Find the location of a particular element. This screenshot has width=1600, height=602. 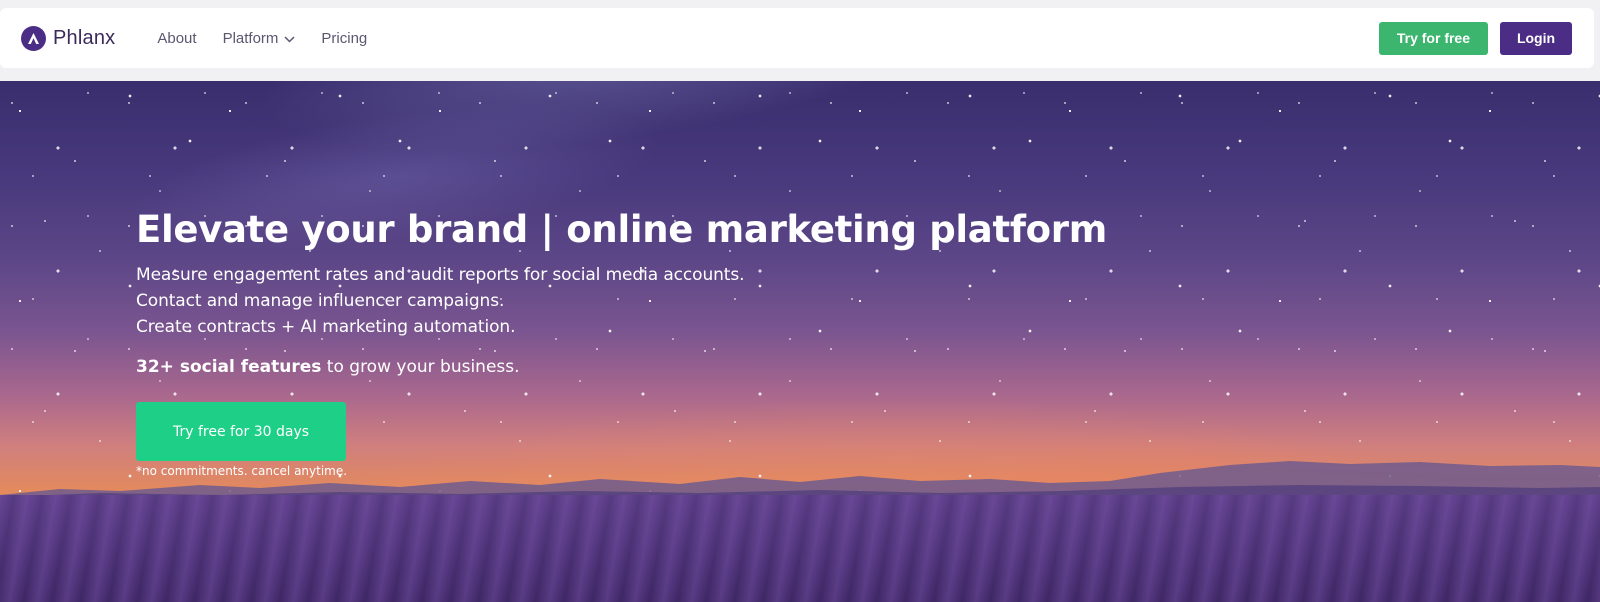

try-free-30-days-button: Try free for 30 days is located at coordinates (241, 431).